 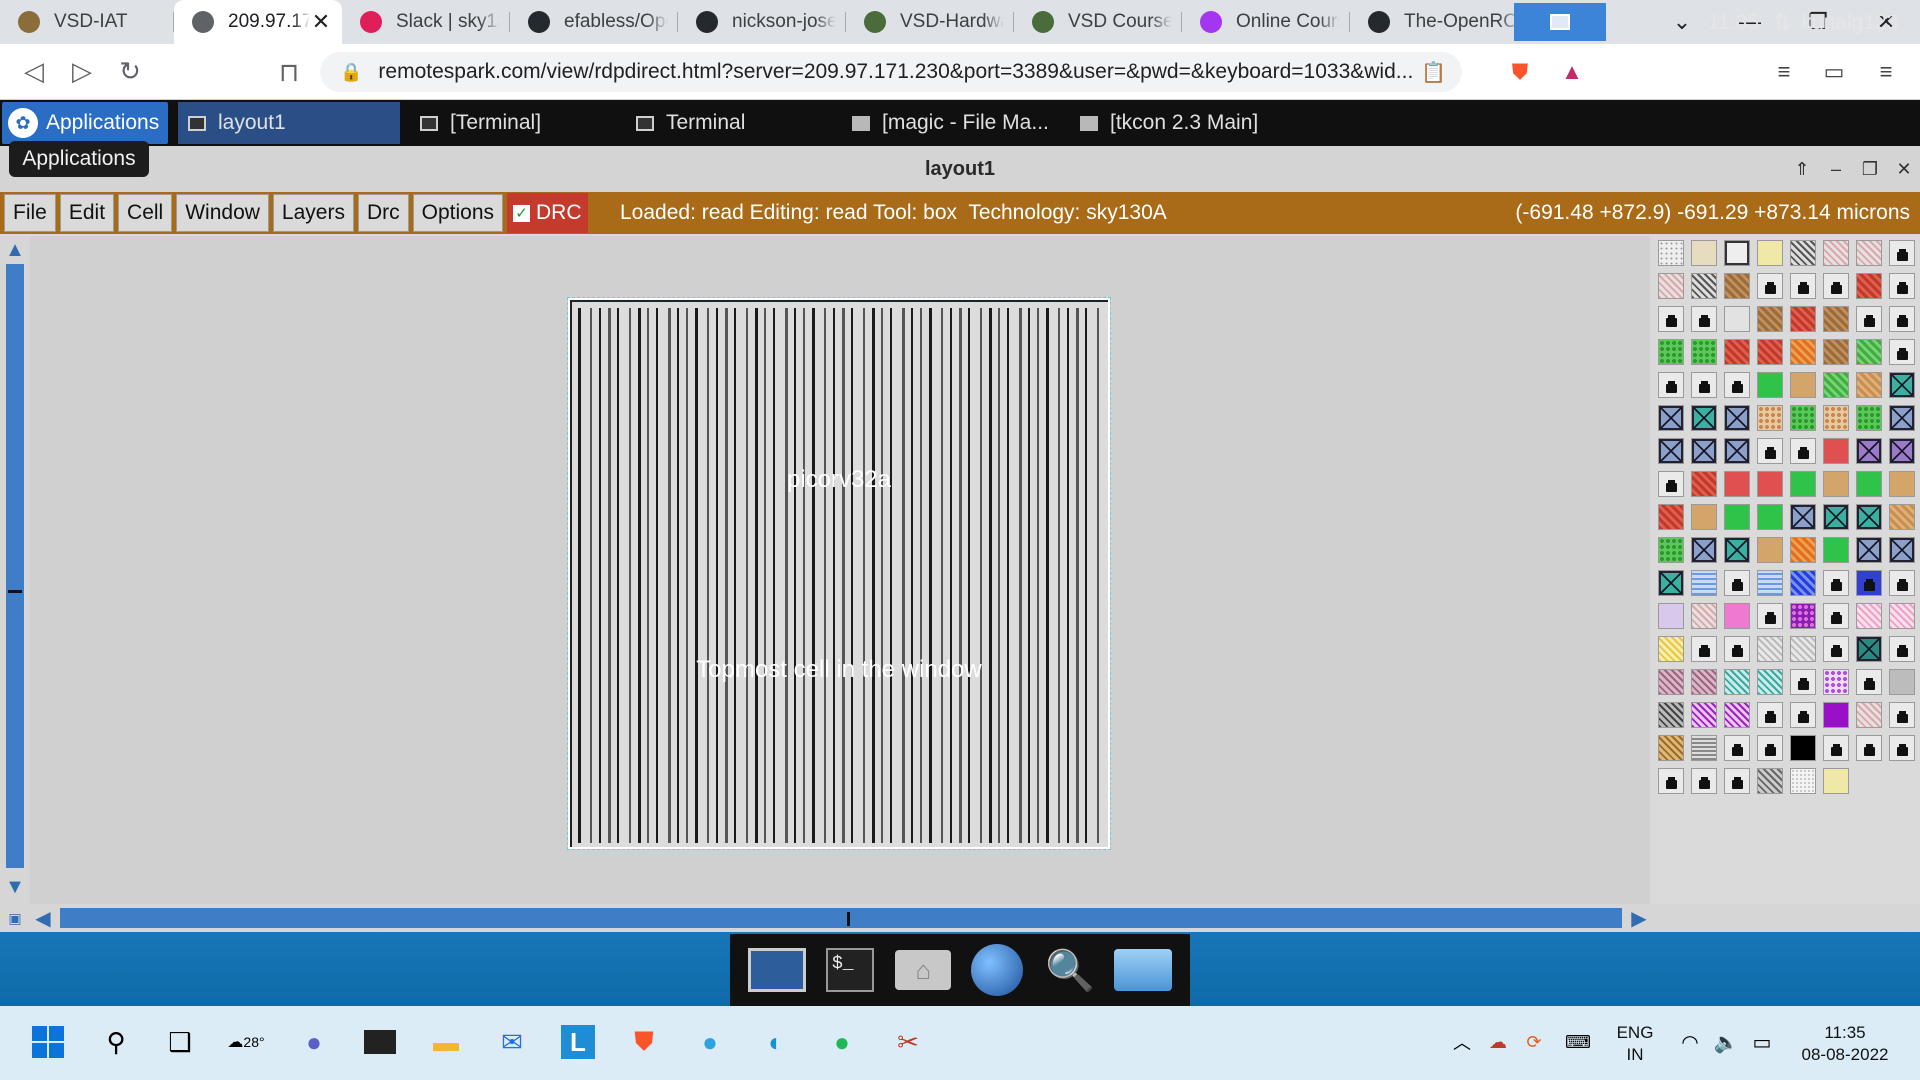 I want to click on edge-icon: ◐, so click(x=776, y=1042).